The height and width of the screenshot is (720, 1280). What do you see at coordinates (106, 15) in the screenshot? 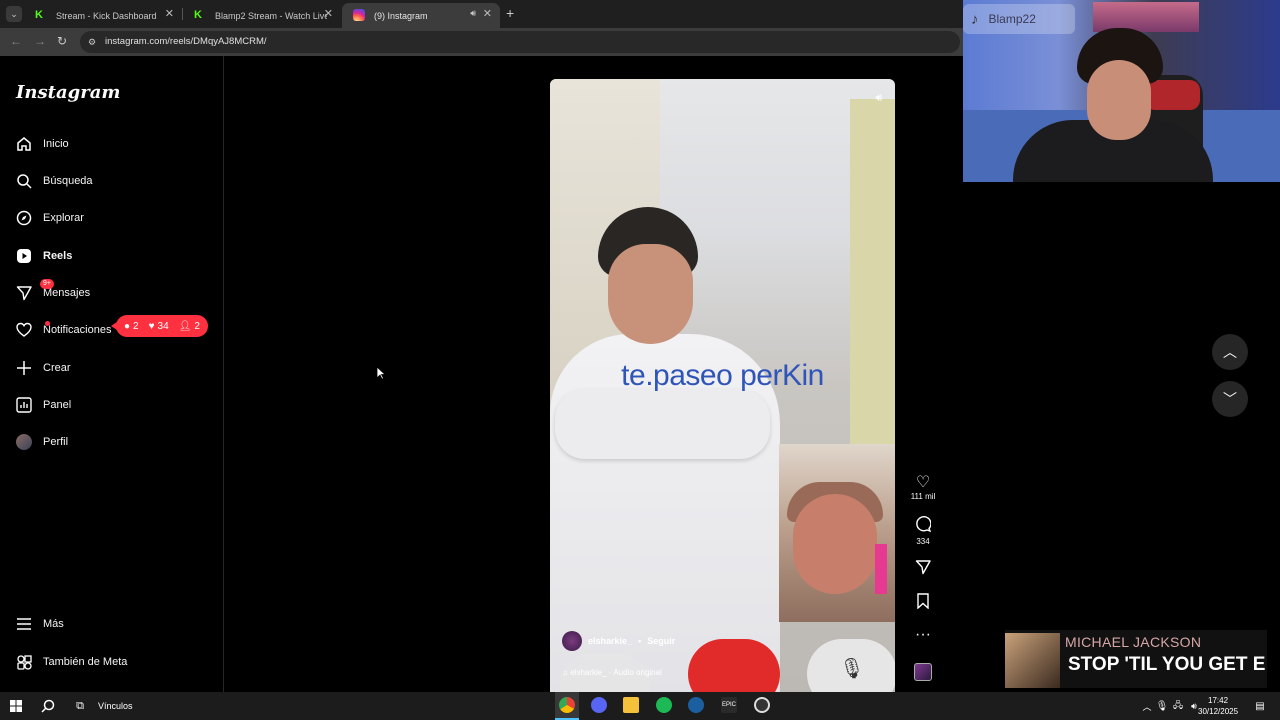
I see `tab-title: Stream - Kick Dashboard` at bounding box center [106, 15].